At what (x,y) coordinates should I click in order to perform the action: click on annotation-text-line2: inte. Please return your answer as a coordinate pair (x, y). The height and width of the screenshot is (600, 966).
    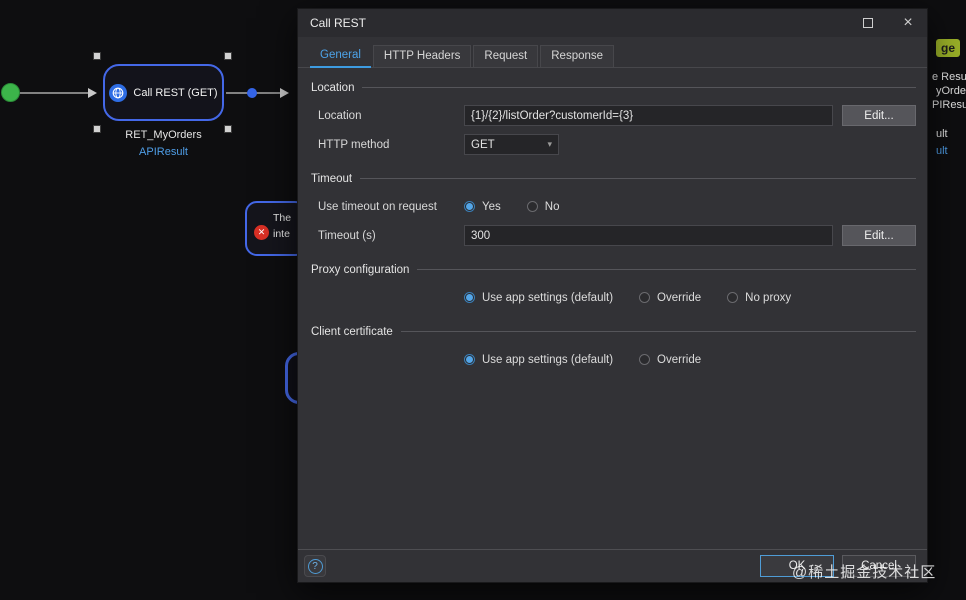
    Looking at the image, I should click on (281, 234).